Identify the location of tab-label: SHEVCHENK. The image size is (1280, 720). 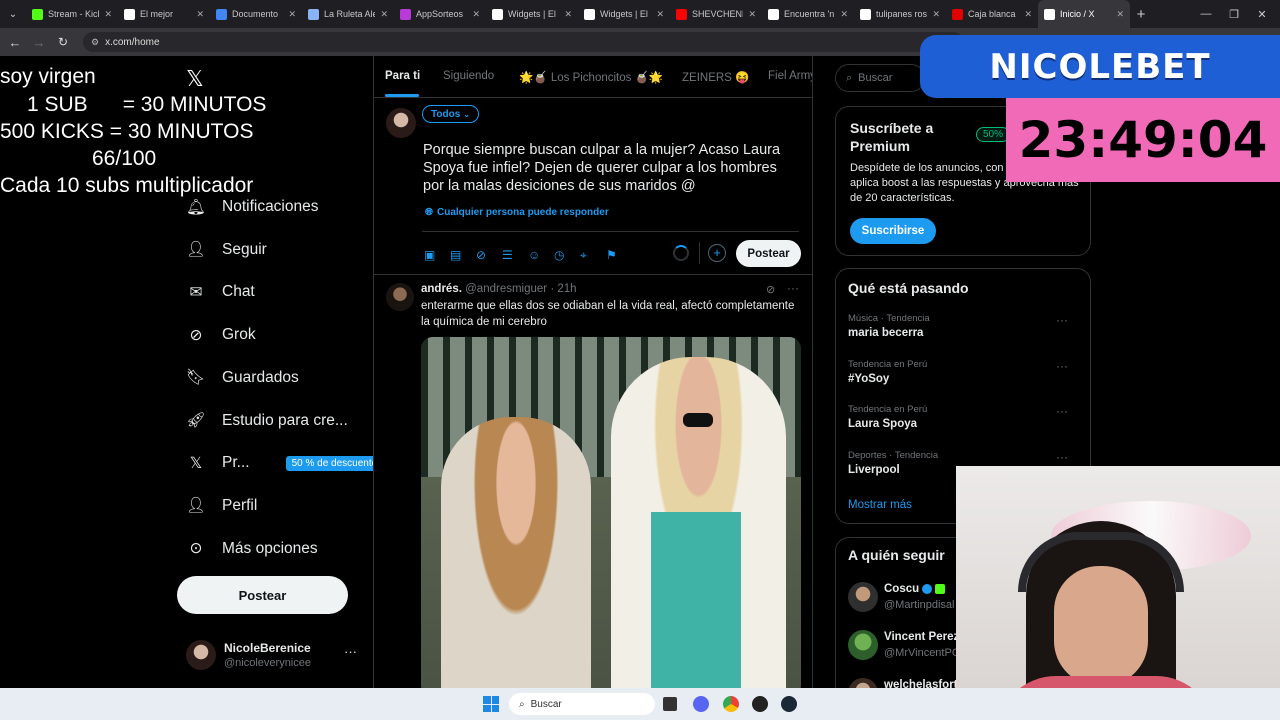
(718, 14).